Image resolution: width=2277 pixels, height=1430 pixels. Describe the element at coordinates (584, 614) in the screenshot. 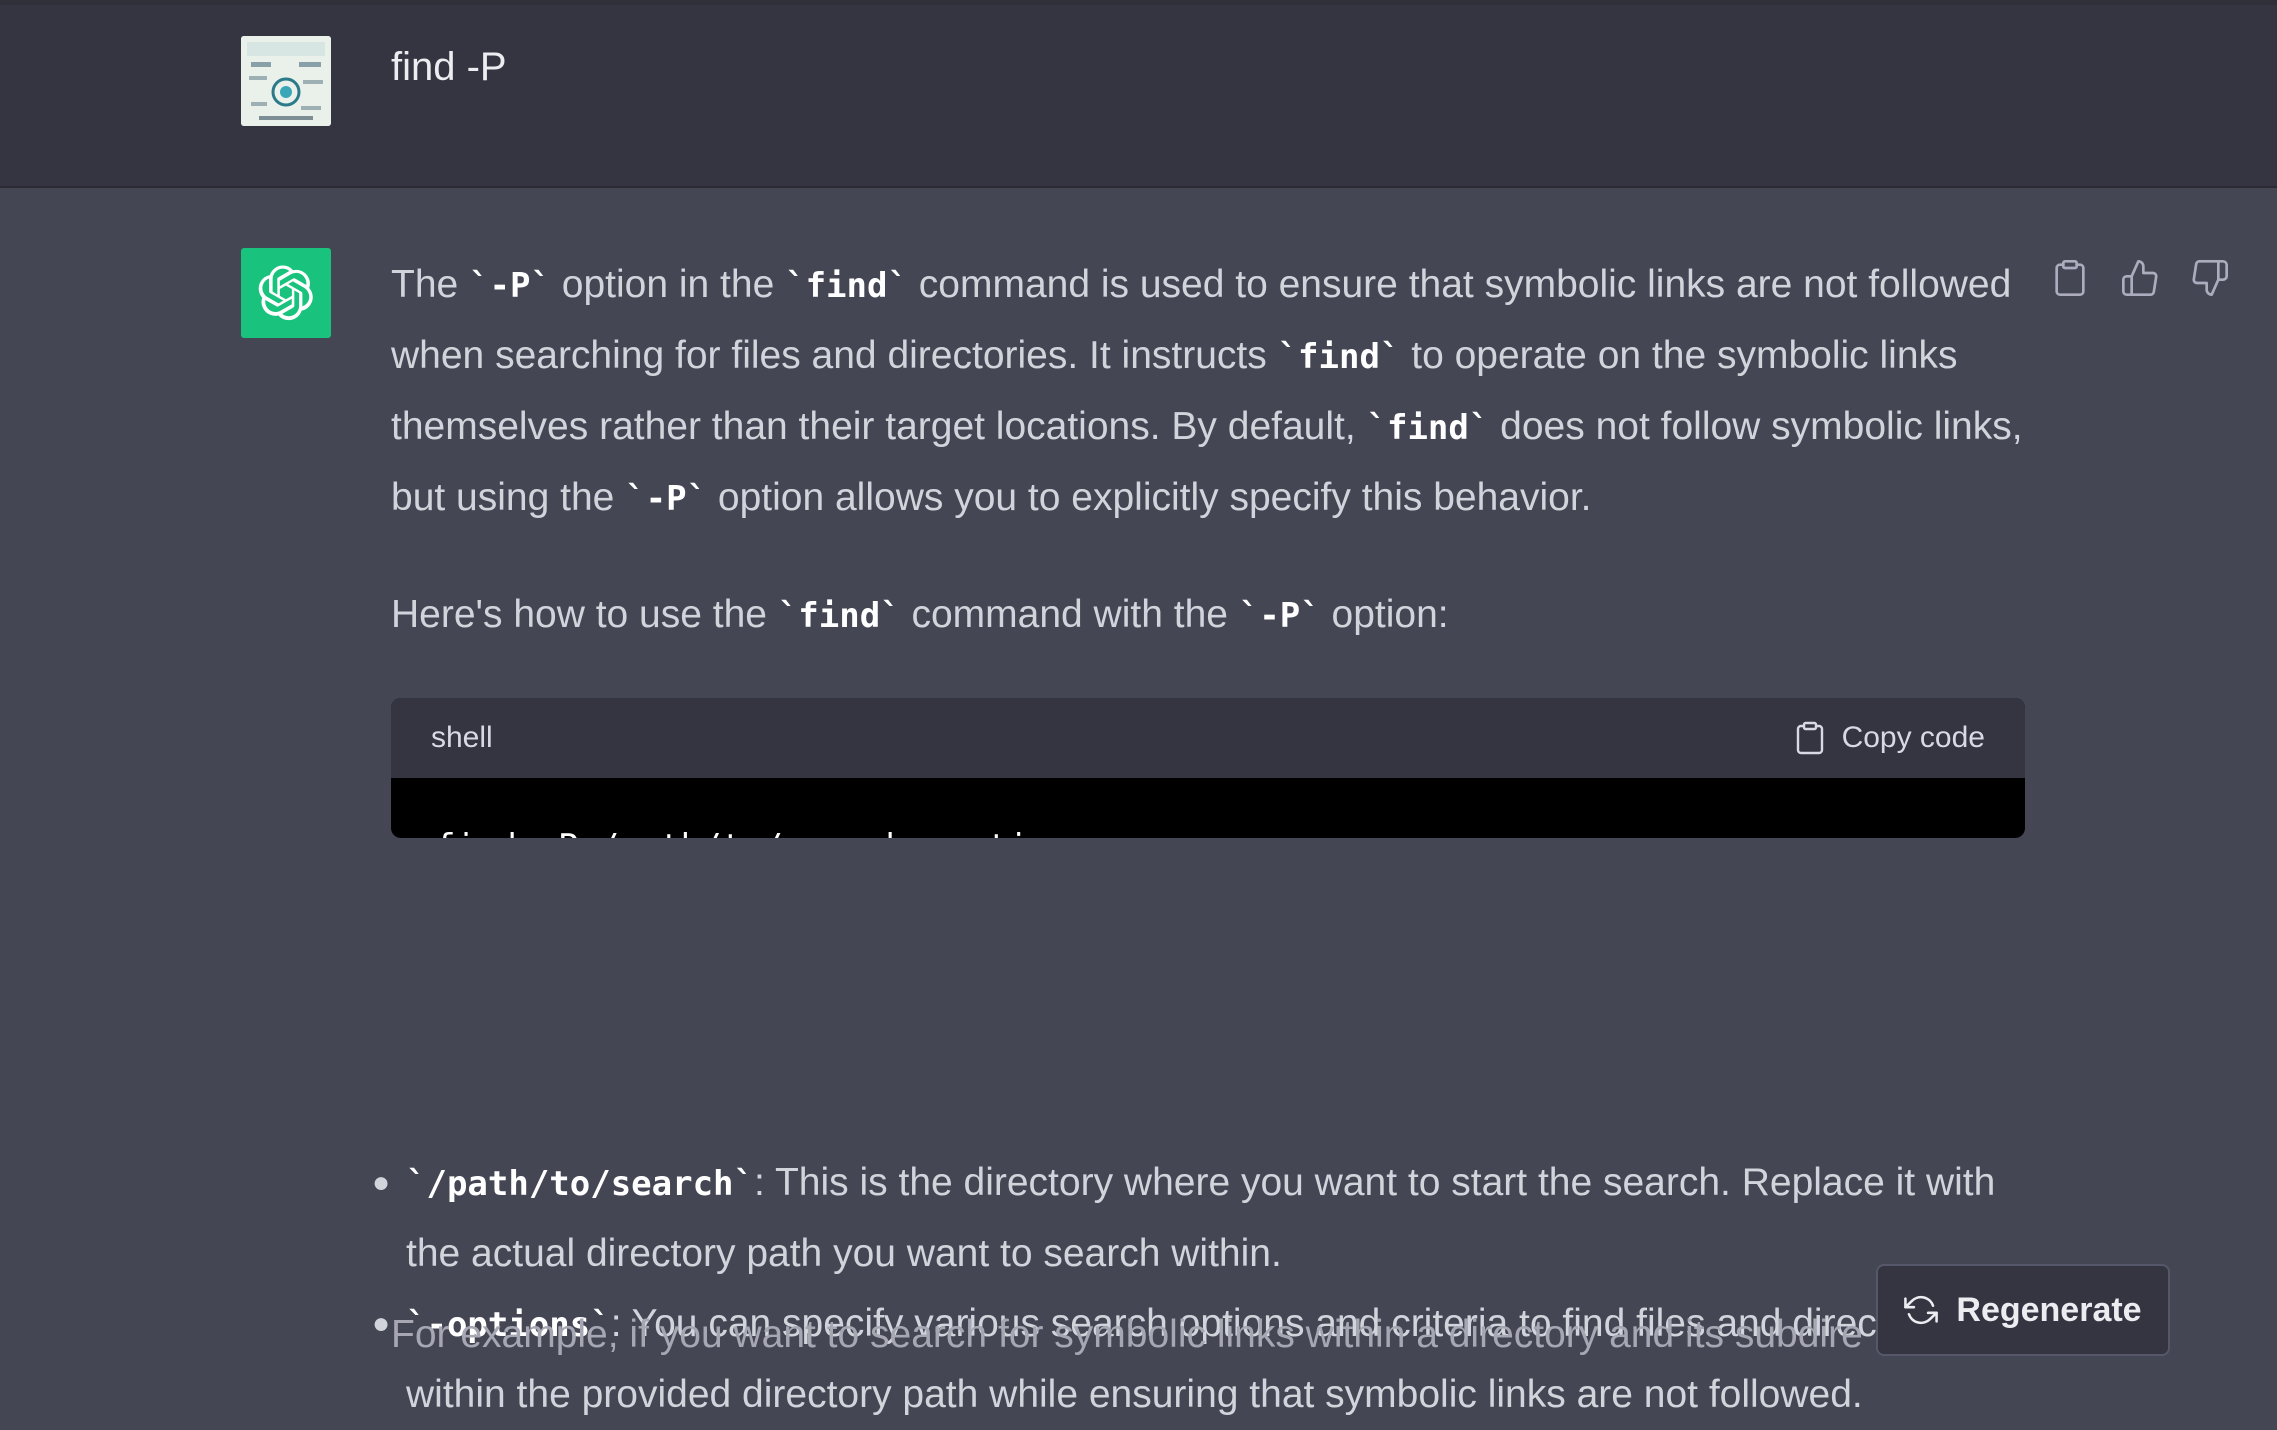

I see `text-span: Here's how to use the` at that location.